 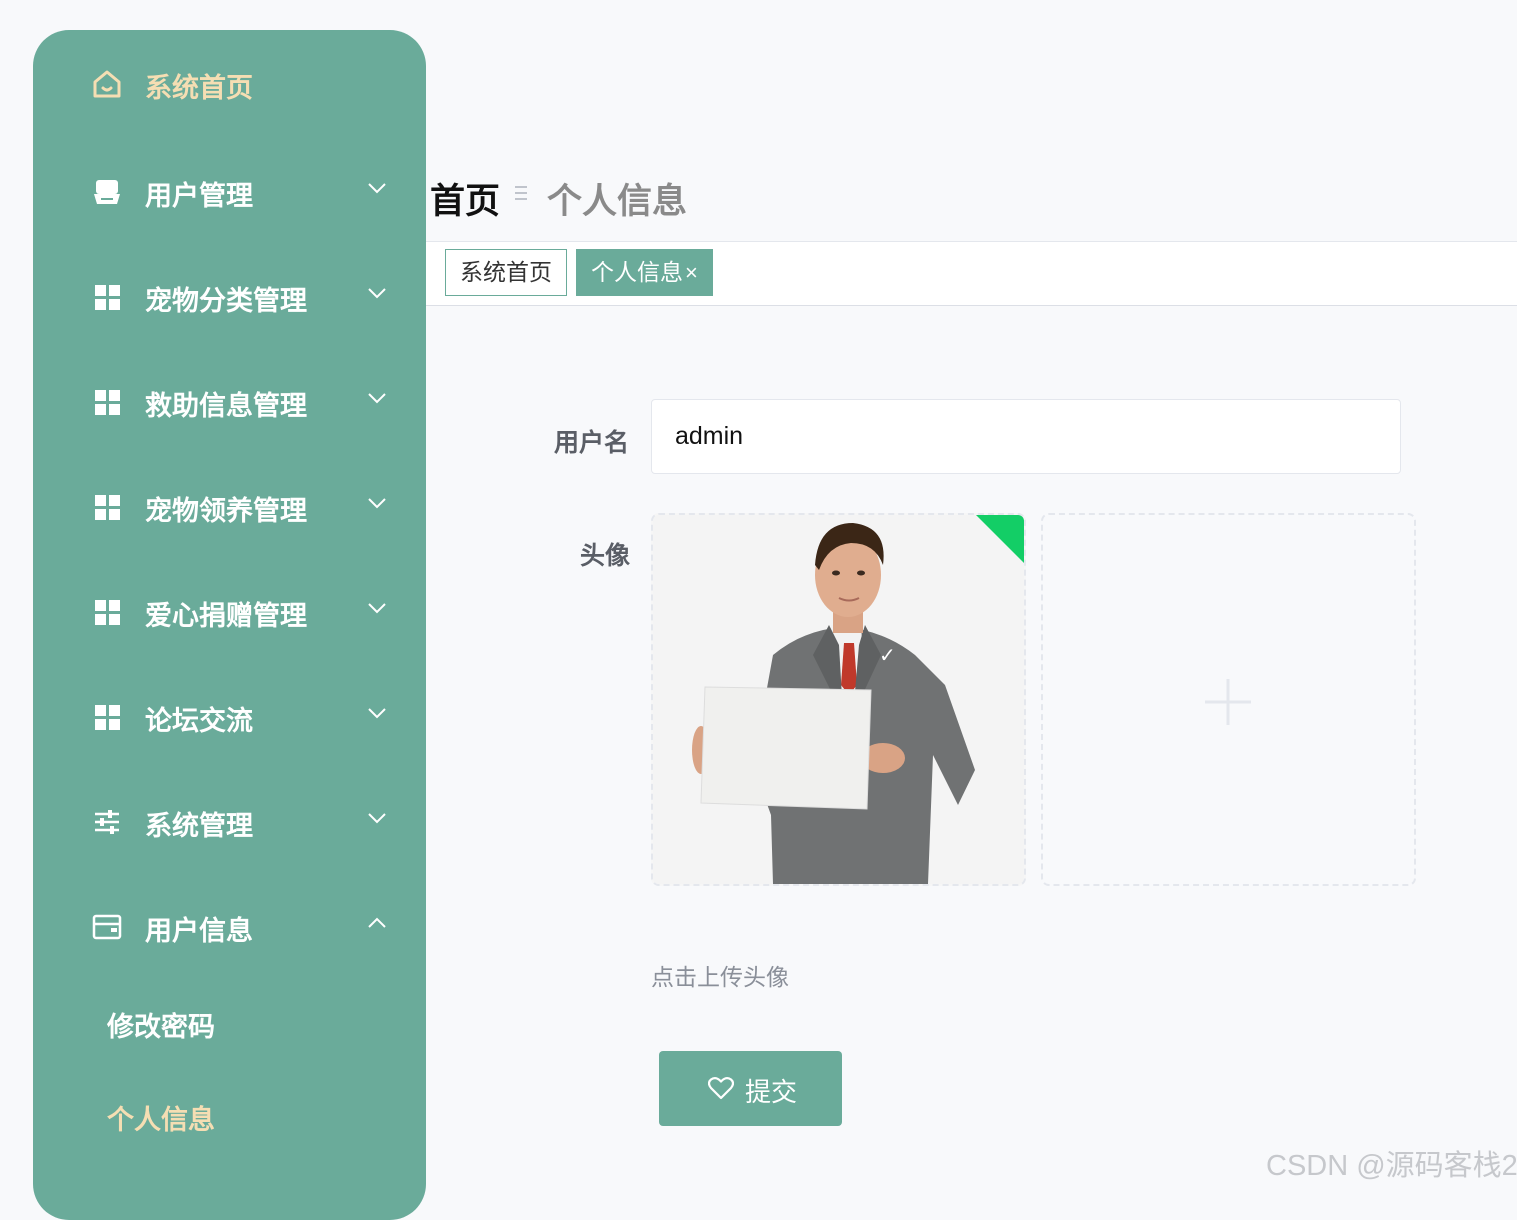 I want to click on avatar-upload-trigger, so click(x=1228, y=699).